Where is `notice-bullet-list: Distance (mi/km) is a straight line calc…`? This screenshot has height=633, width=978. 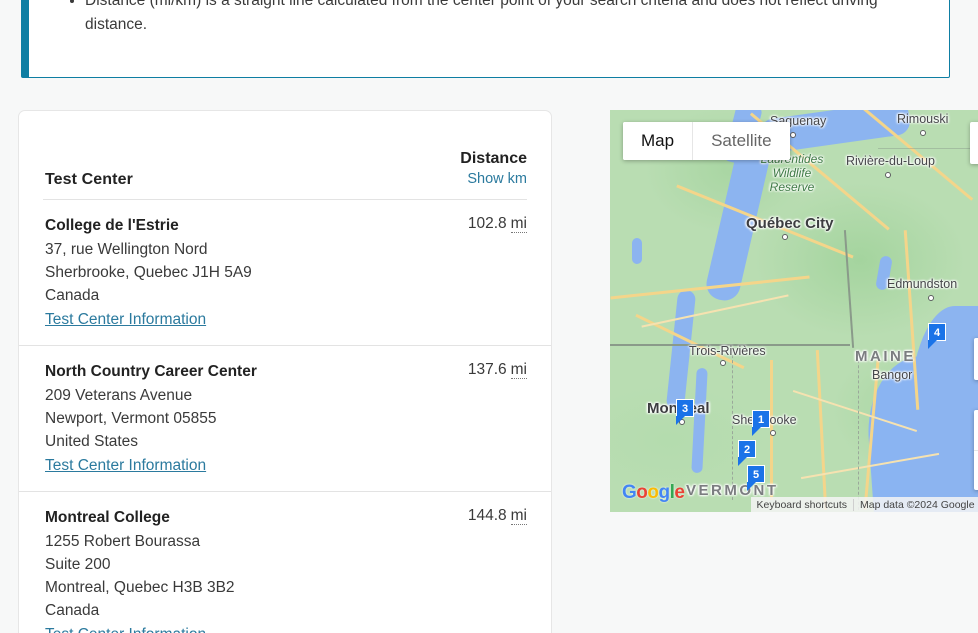
notice-bullet-list: Distance (mi/km) is a straight line calc… is located at coordinates (495, 18).